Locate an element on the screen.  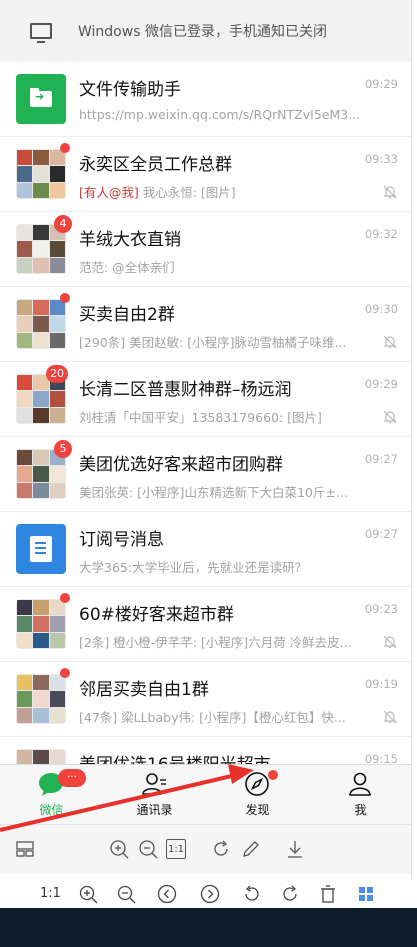
chat-name: 美团优选好客来超市团购群 is located at coordinates (181, 465).